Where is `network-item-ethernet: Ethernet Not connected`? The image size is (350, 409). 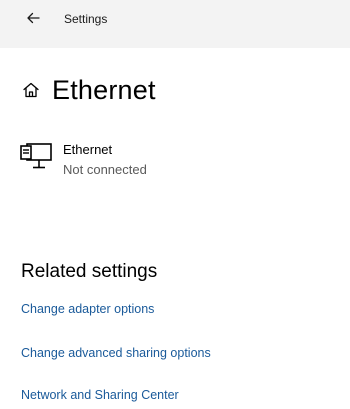
network-item-ethernet: Ethernet Not connected is located at coordinates (145, 162).